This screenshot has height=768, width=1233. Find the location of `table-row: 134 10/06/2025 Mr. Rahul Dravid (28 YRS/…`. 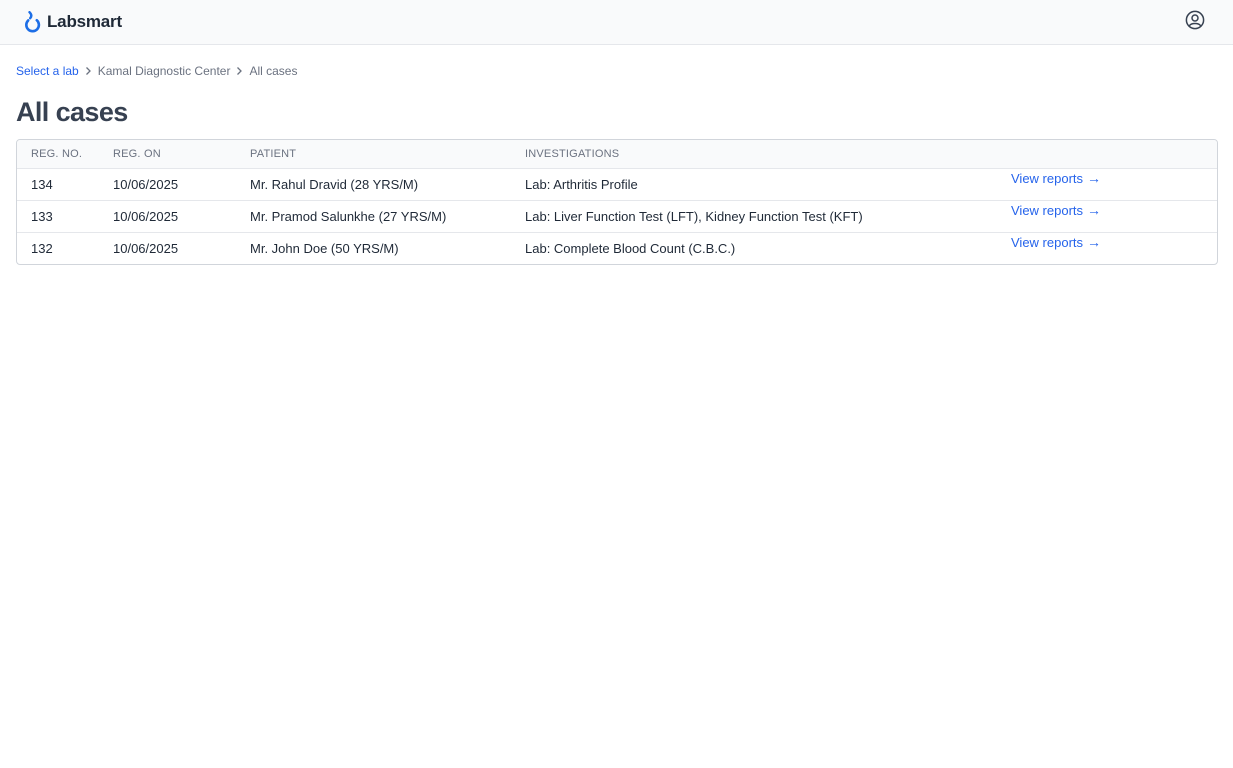

table-row: 134 10/06/2025 Mr. Rahul Dravid (28 YRS/… is located at coordinates (617, 184).